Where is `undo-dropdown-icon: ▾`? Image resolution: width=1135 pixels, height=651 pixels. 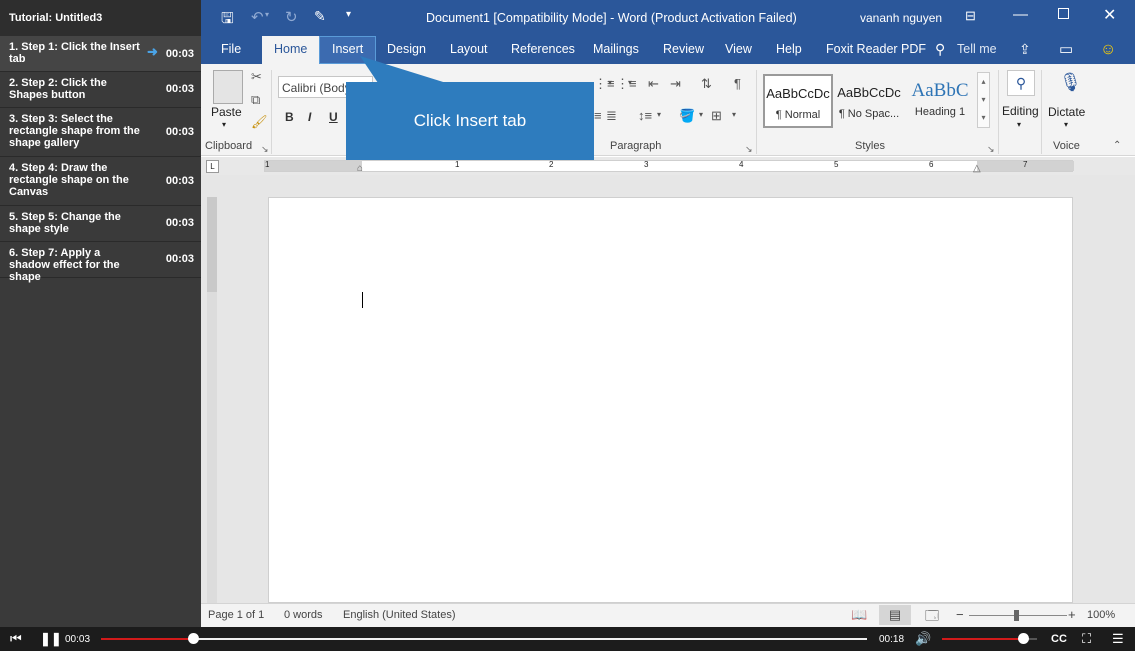
undo-dropdown-icon: ▾ is located at coordinates (267, 14).